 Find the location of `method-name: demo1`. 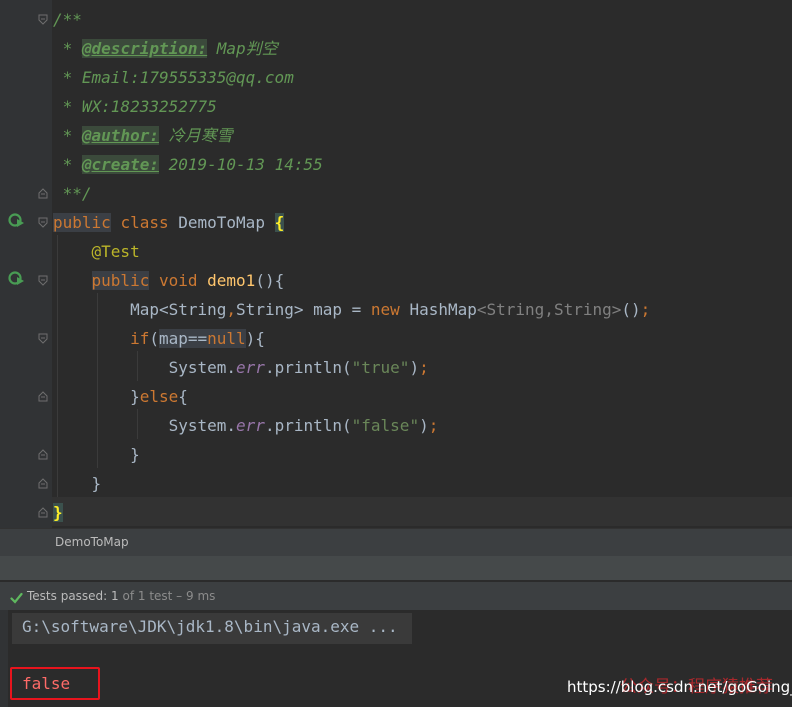

method-name: demo1 is located at coordinates (231, 280).